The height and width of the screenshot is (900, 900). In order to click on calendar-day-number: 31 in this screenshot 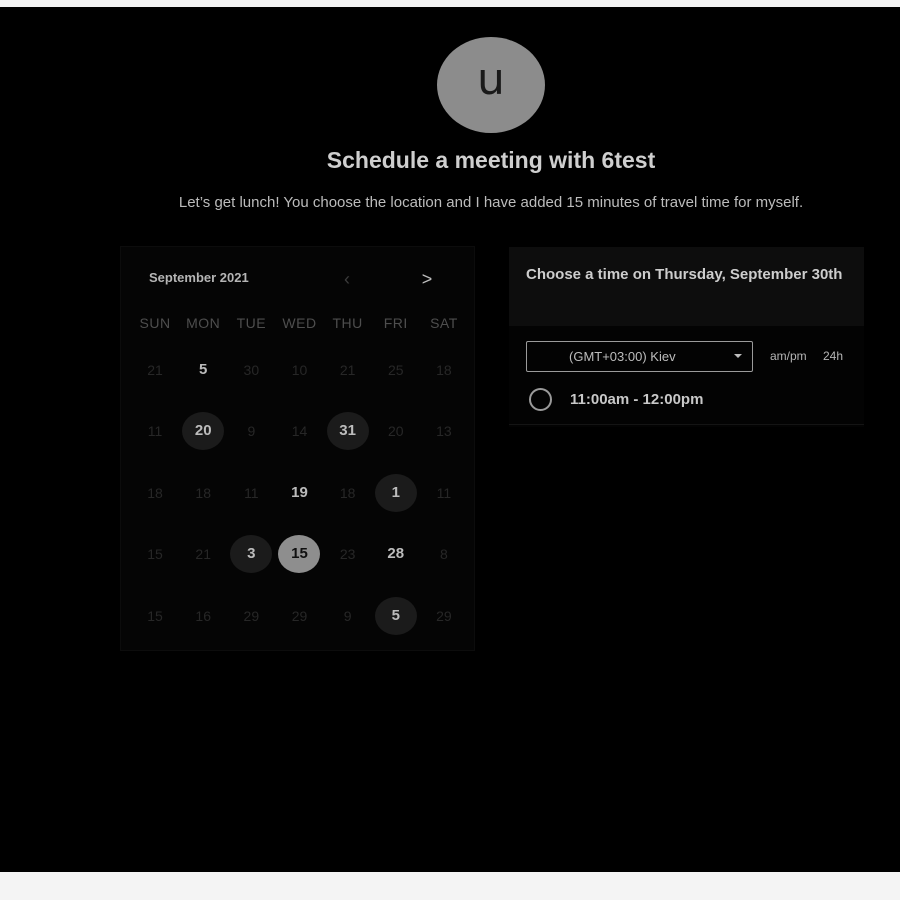, I will do `click(347, 431)`.